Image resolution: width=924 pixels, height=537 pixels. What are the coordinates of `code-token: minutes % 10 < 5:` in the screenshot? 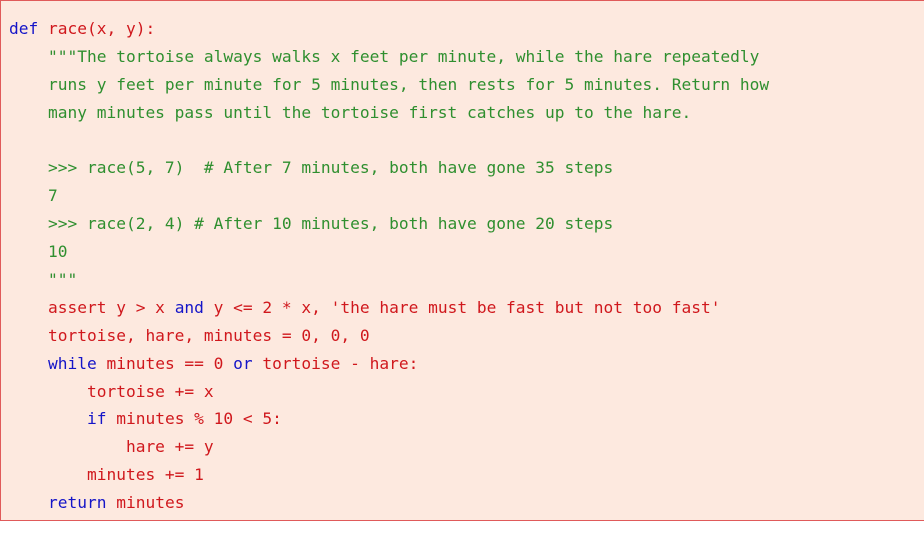 It's located at (194, 419).